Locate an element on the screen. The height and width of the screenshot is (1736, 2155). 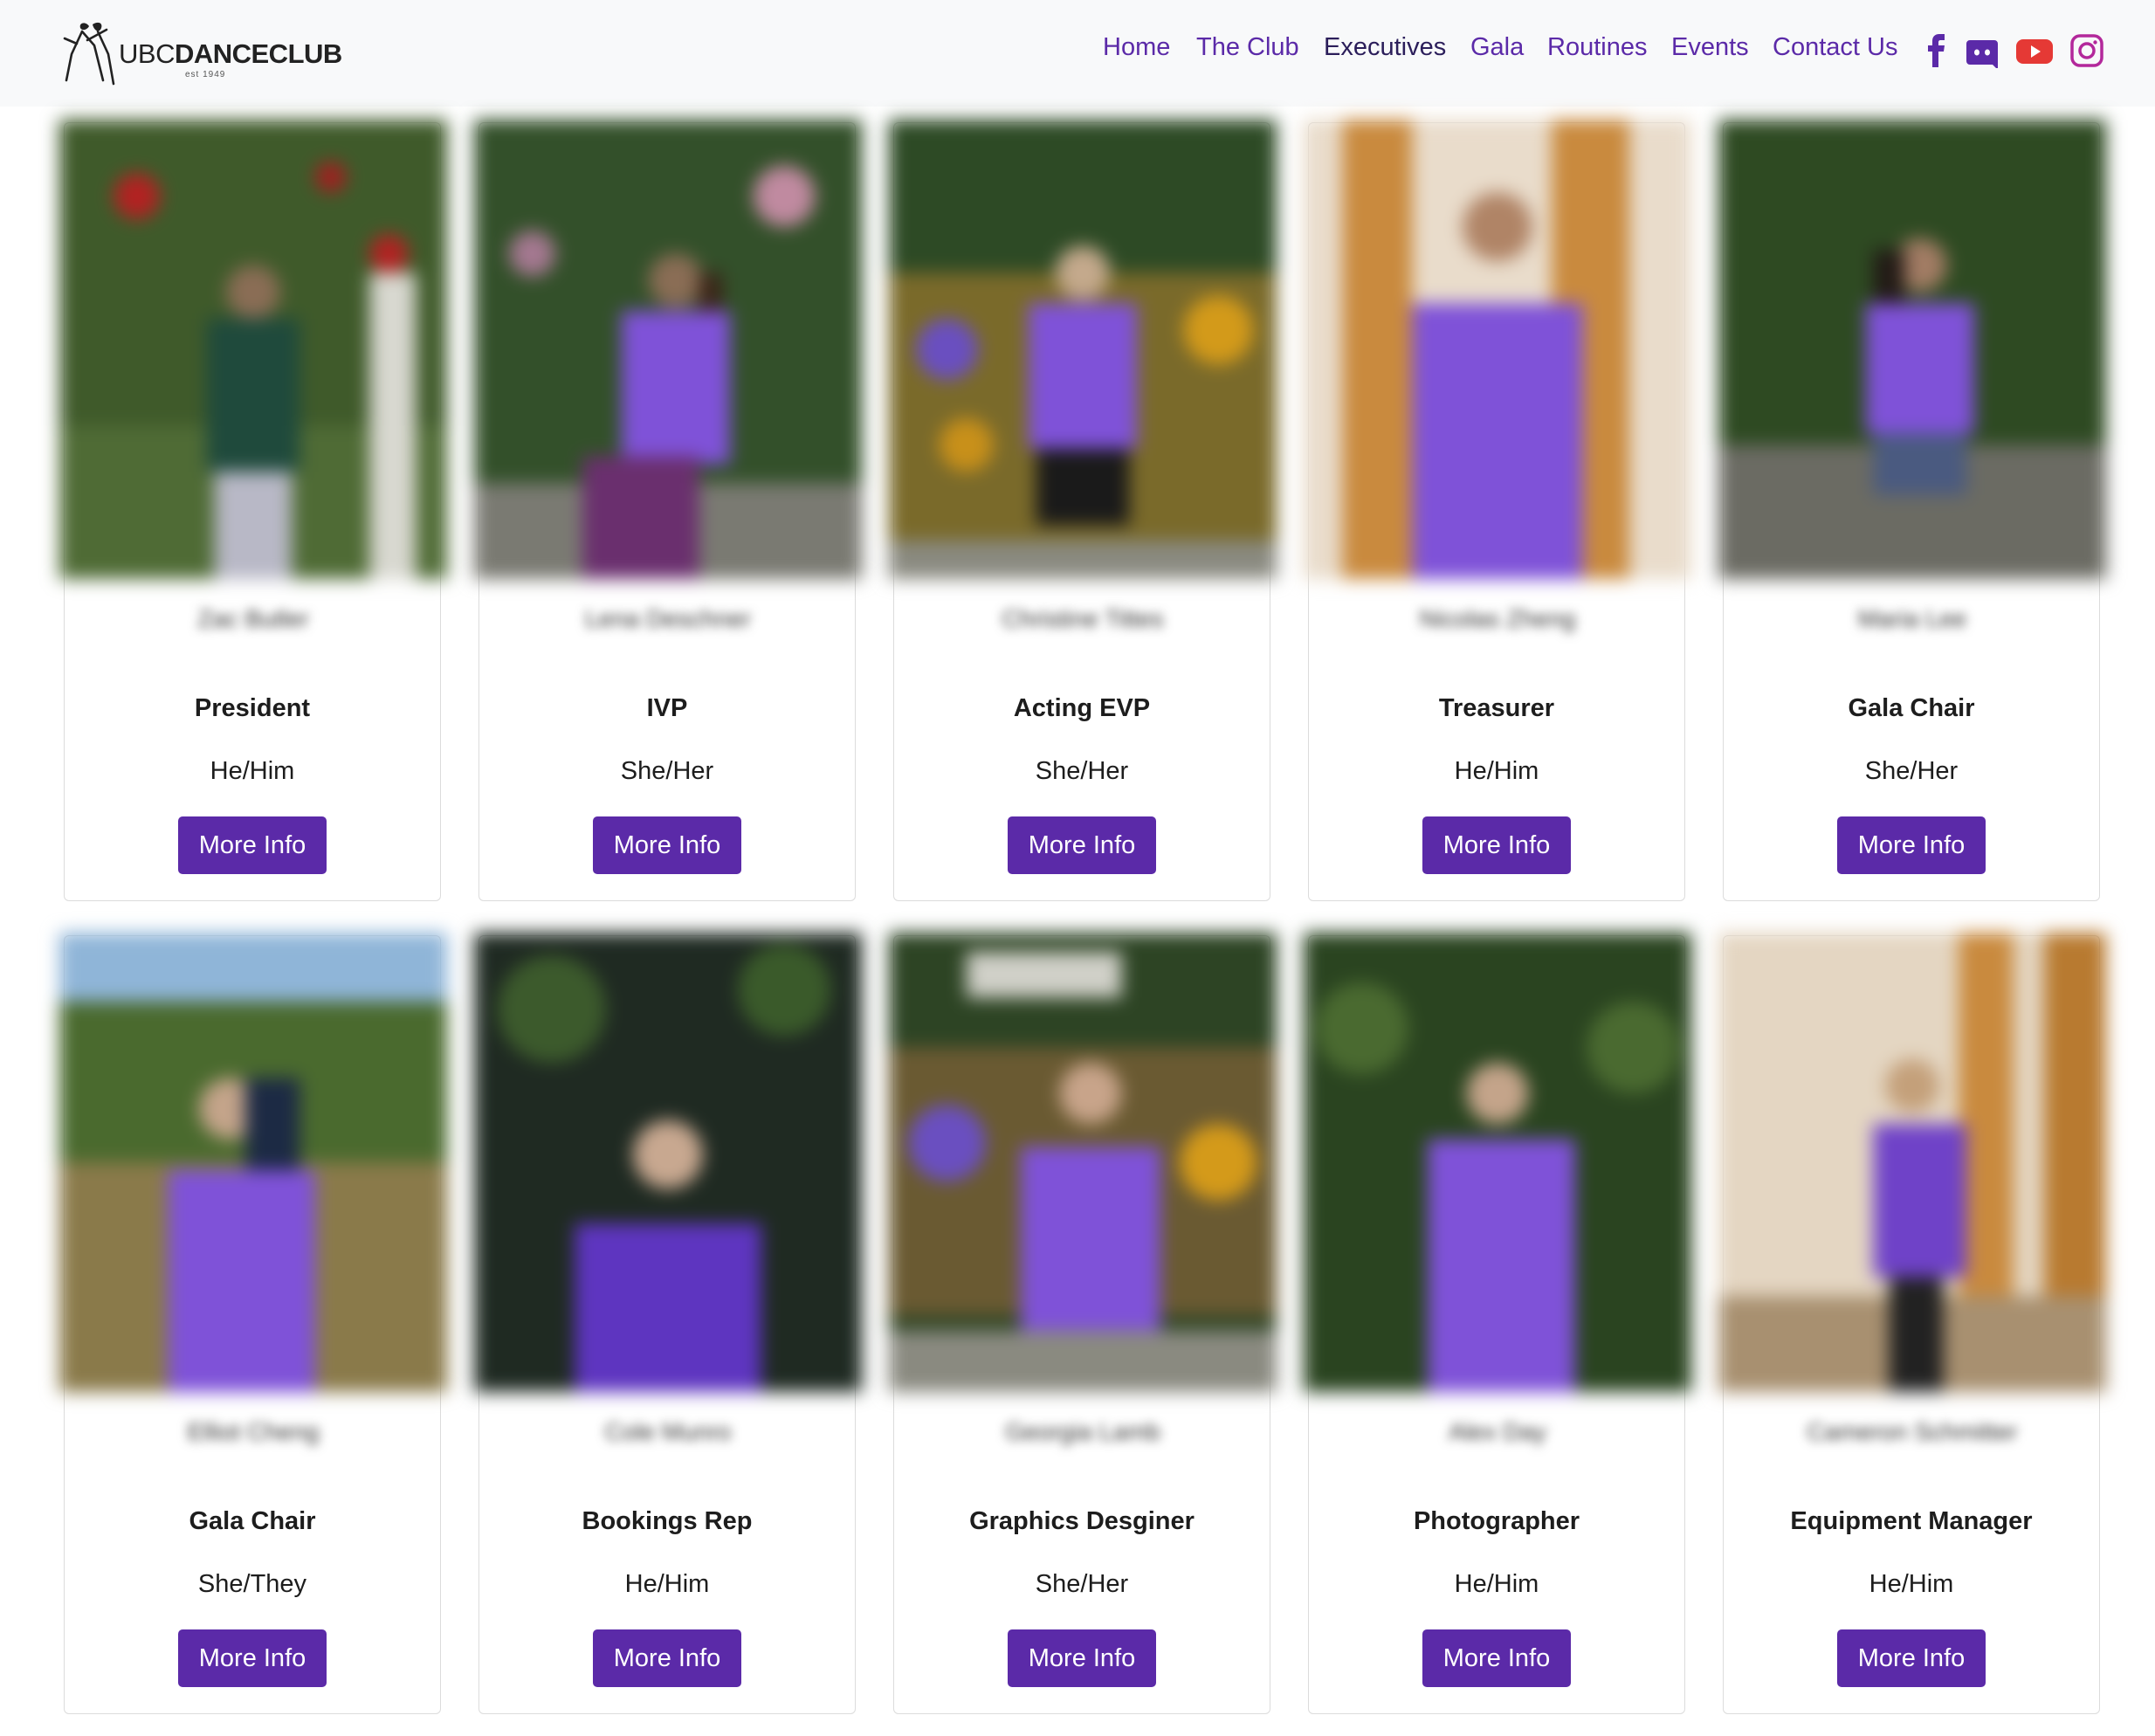
brand-established: est 1949 is located at coordinates (205, 74).